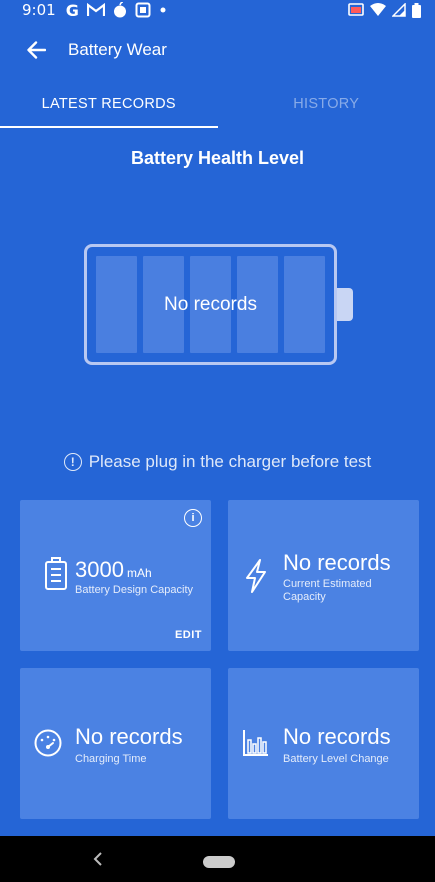  What do you see at coordinates (217, 158) in the screenshot?
I see `section-title: Battery Health Level` at bounding box center [217, 158].